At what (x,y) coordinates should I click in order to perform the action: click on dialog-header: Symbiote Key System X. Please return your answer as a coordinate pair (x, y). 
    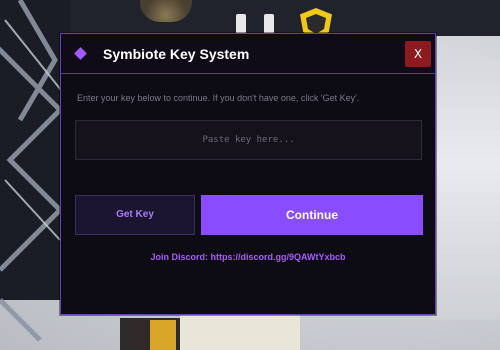
    Looking at the image, I should click on (248, 54).